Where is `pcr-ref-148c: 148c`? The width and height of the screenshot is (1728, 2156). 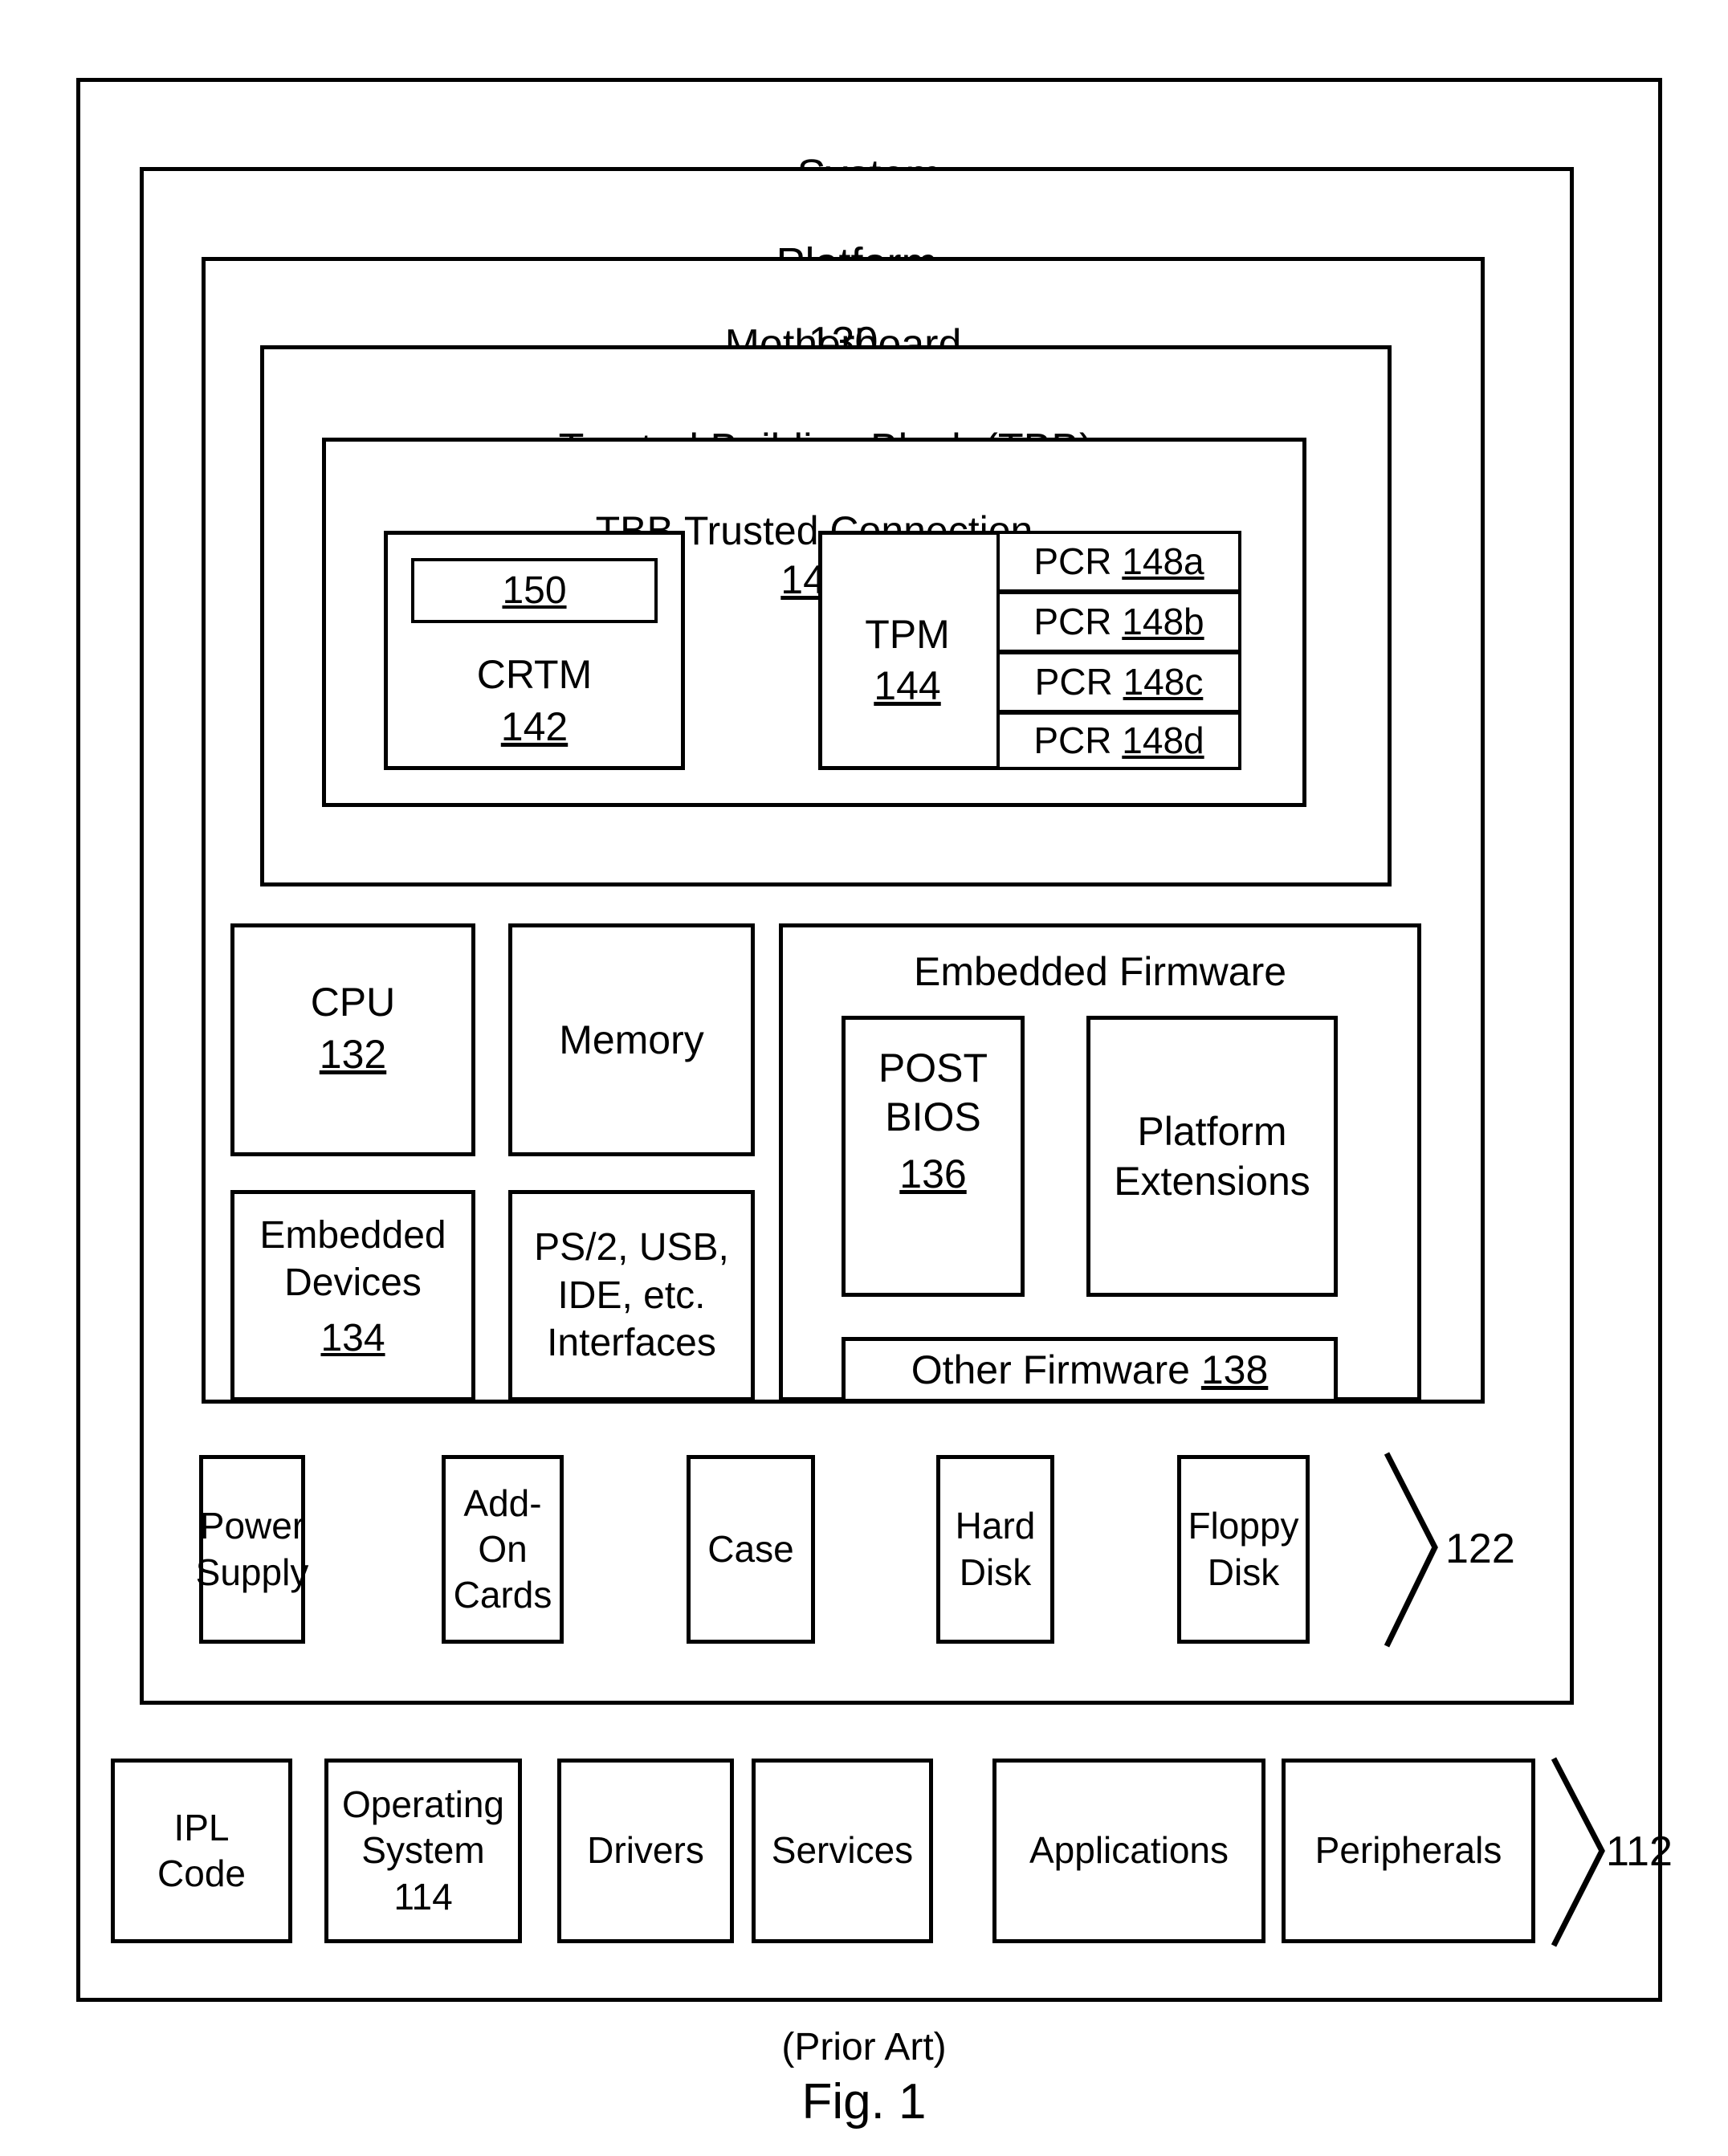 pcr-ref-148c: 148c is located at coordinates (1164, 681).